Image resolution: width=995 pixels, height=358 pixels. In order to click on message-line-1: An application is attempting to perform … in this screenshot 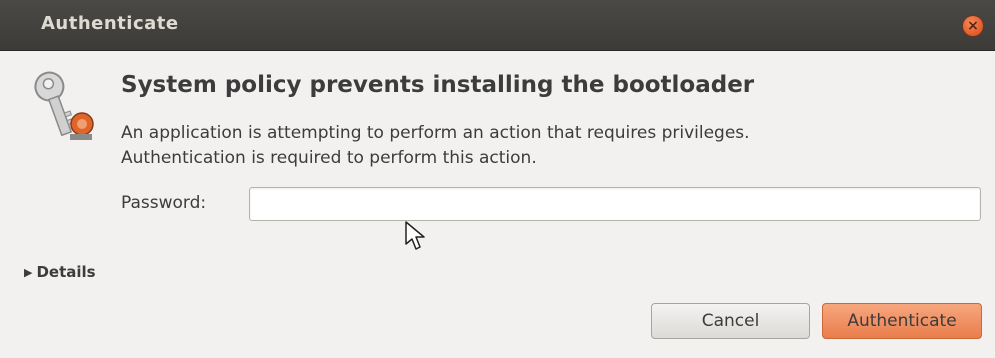, I will do `click(435, 133)`.